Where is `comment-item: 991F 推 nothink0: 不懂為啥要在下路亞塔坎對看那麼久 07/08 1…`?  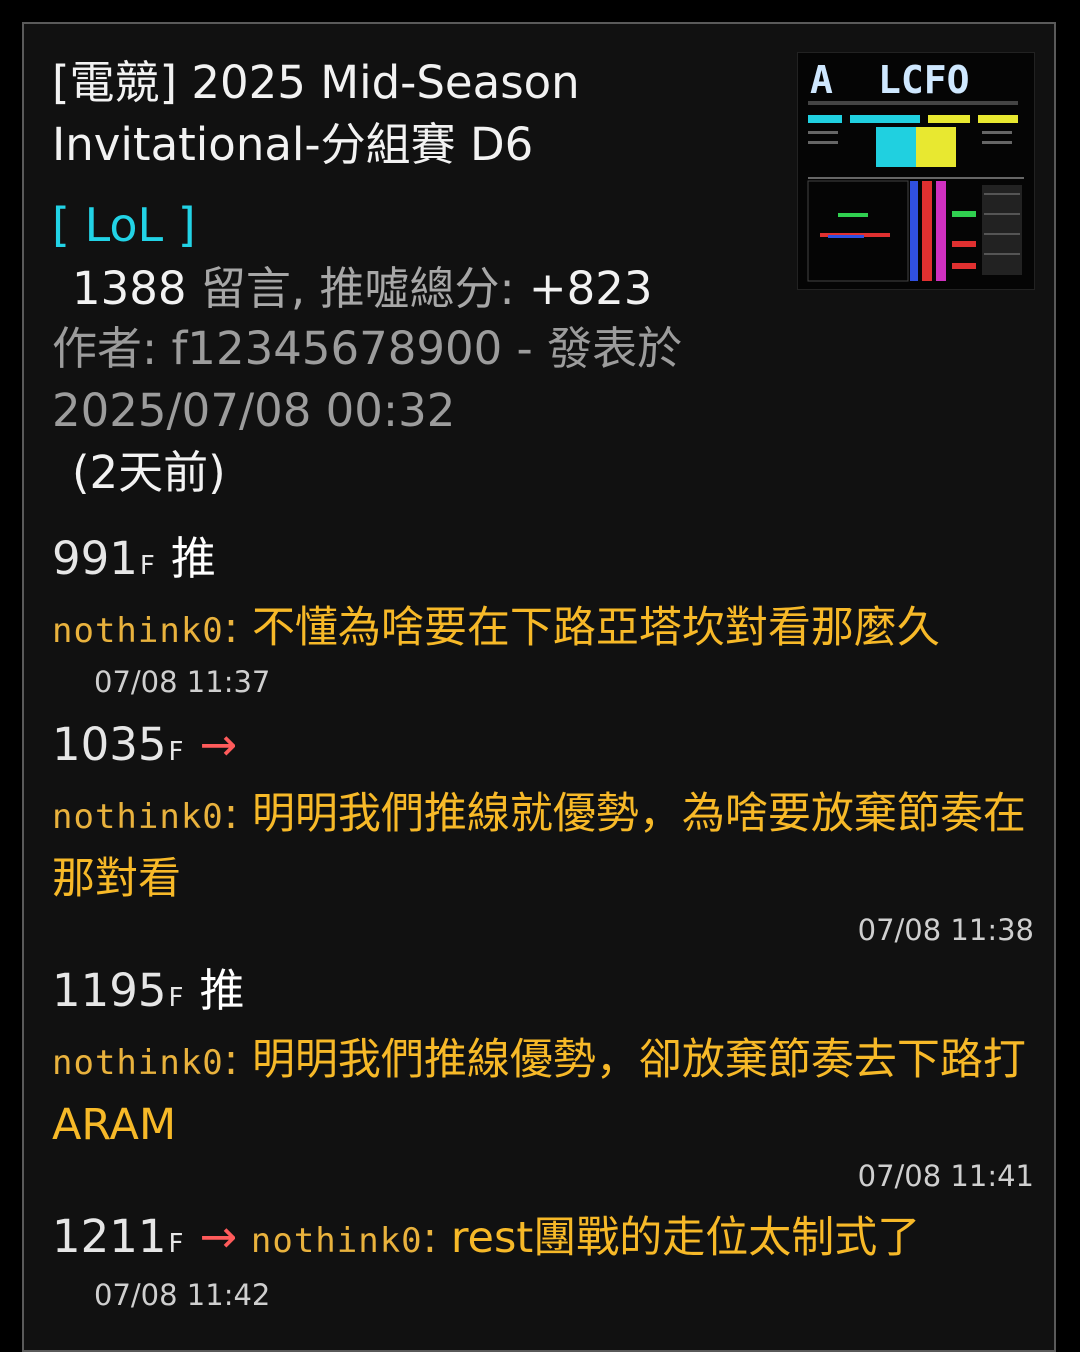 comment-item: 991F 推 nothink0: 不懂為啥要在下路亞塔坎對看那麼久 07/08 1… is located at coordinates (543, 615).